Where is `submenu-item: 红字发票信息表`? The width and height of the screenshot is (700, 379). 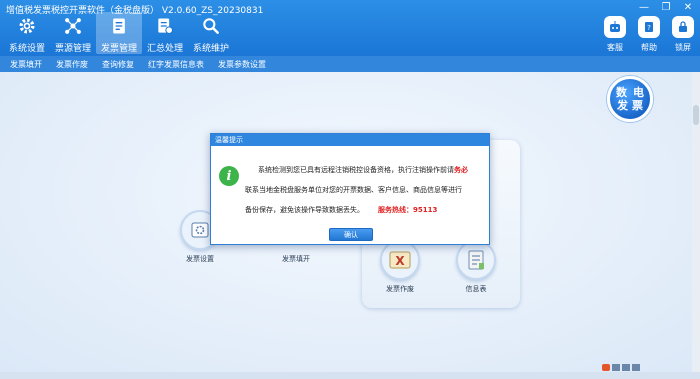
submenu-item: 红字发票信息表 is located at coordinates (176, 64).